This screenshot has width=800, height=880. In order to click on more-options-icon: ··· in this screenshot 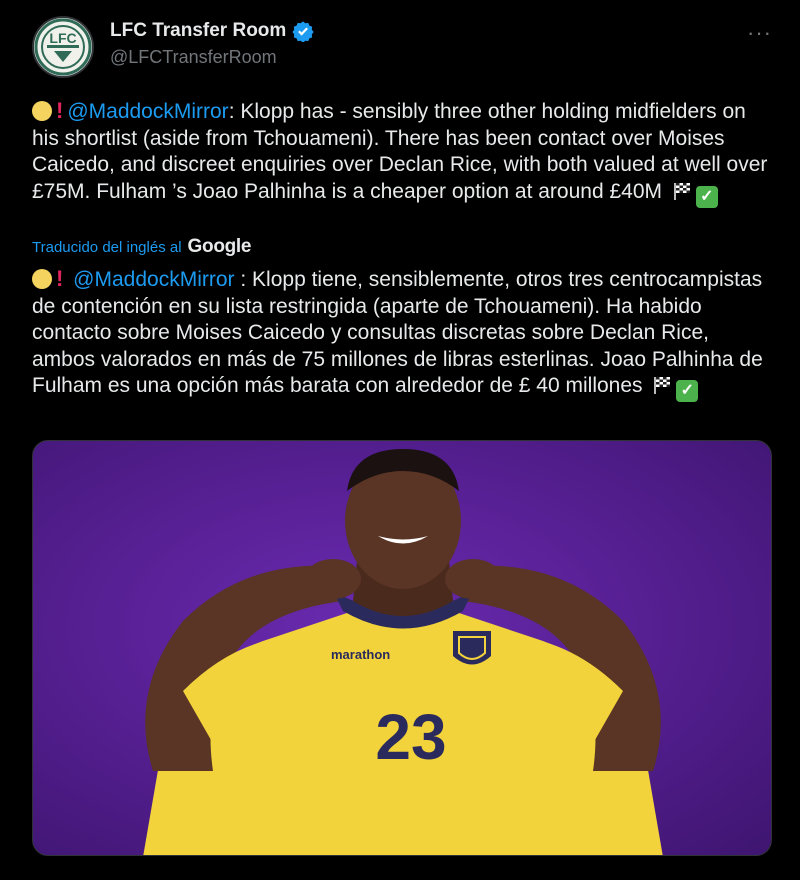, I will do `click(759, 33)`.